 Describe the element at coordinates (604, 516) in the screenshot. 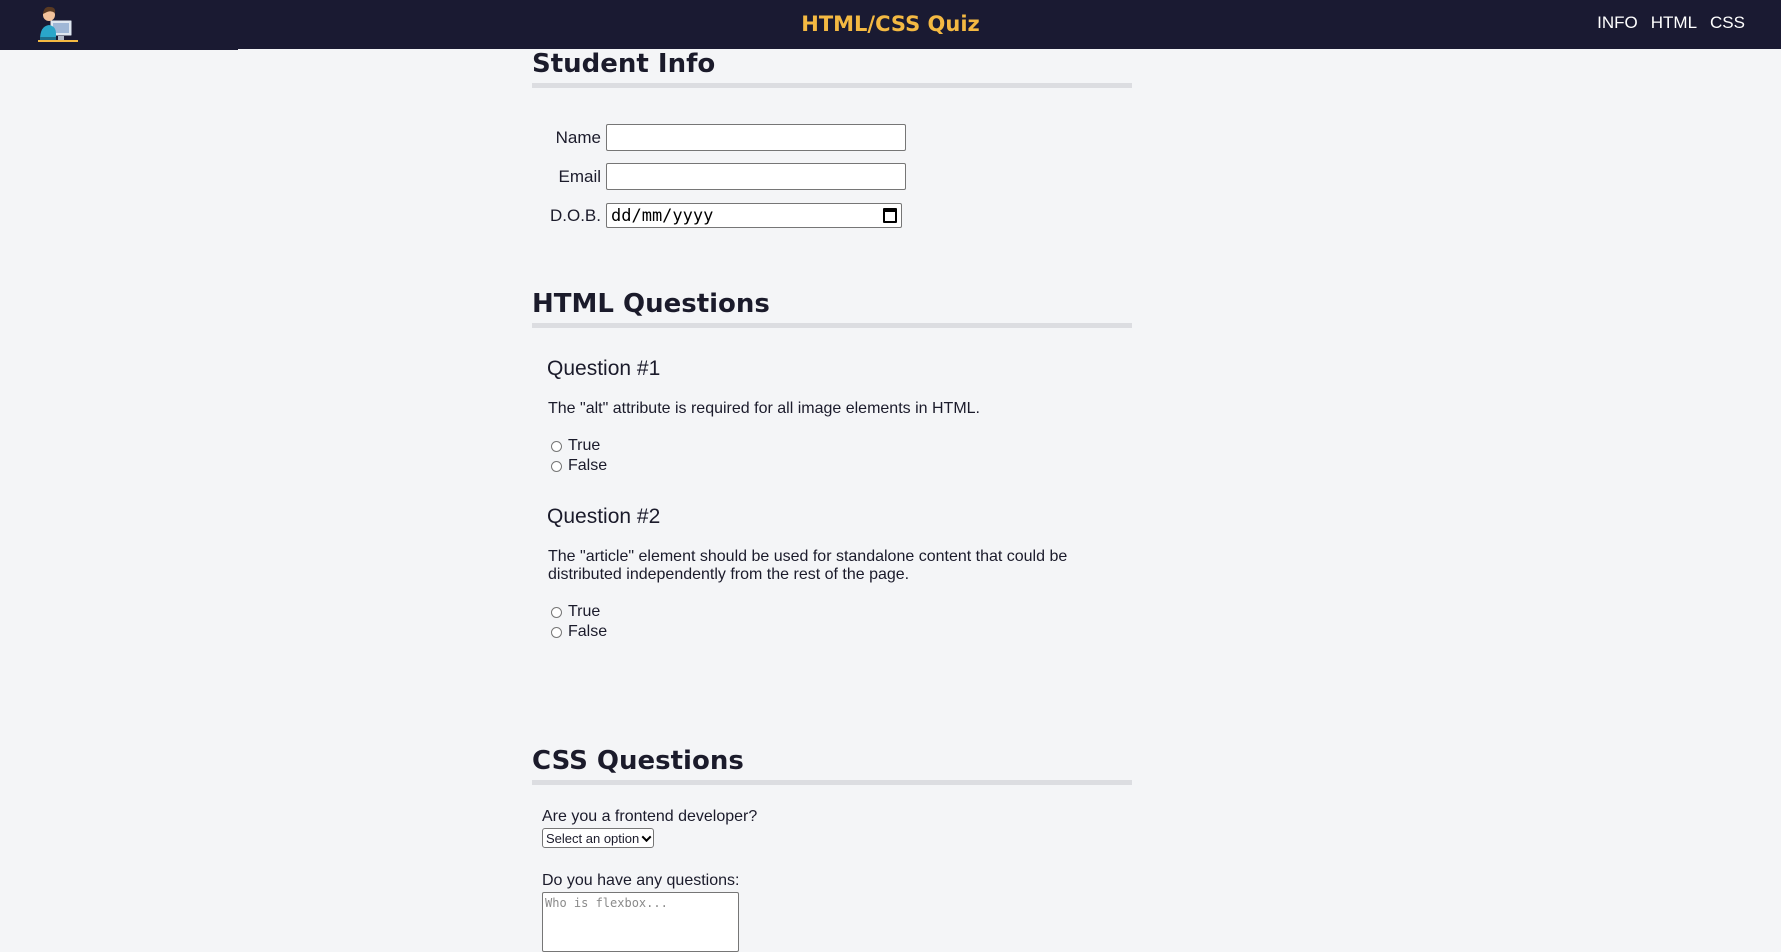

I see `question-title: Question #2` at that location.